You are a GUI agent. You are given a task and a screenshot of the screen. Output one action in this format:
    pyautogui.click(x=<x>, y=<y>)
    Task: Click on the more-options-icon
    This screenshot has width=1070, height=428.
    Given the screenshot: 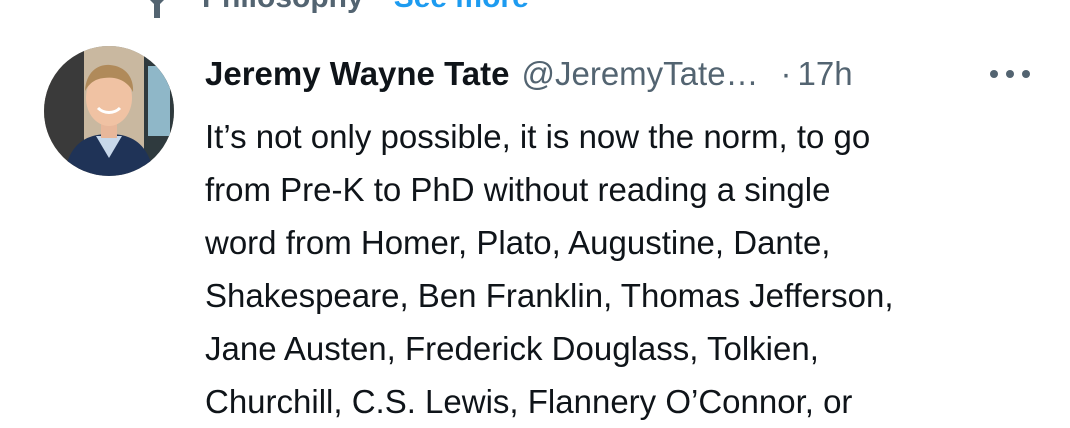 What is the action you would take?
    pyautogui.click(x=1010, y=74)
    